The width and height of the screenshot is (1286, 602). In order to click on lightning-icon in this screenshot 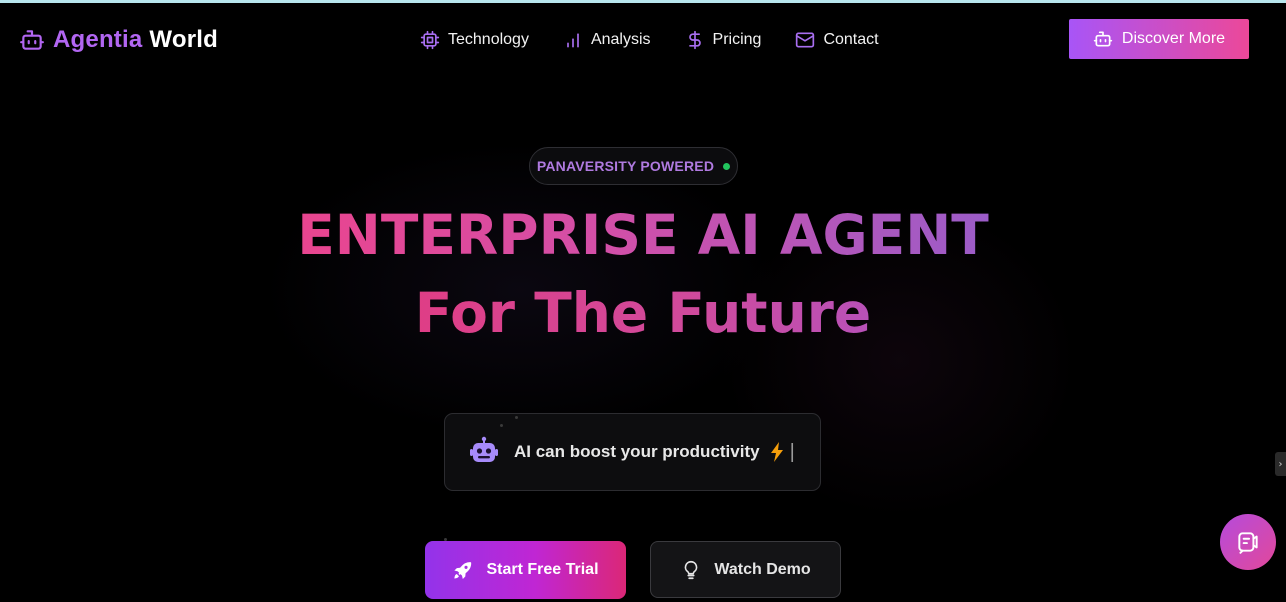, I will do `click(776, 452)`.